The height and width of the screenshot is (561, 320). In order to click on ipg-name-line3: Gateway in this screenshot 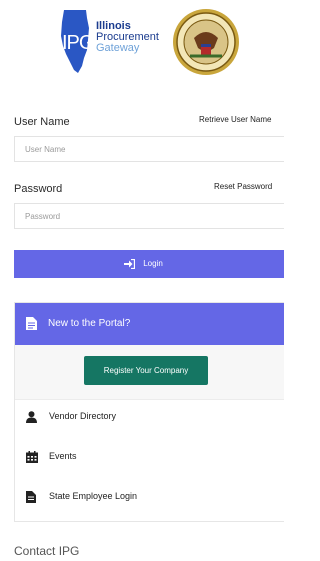, I will do `click(118, 48)`.